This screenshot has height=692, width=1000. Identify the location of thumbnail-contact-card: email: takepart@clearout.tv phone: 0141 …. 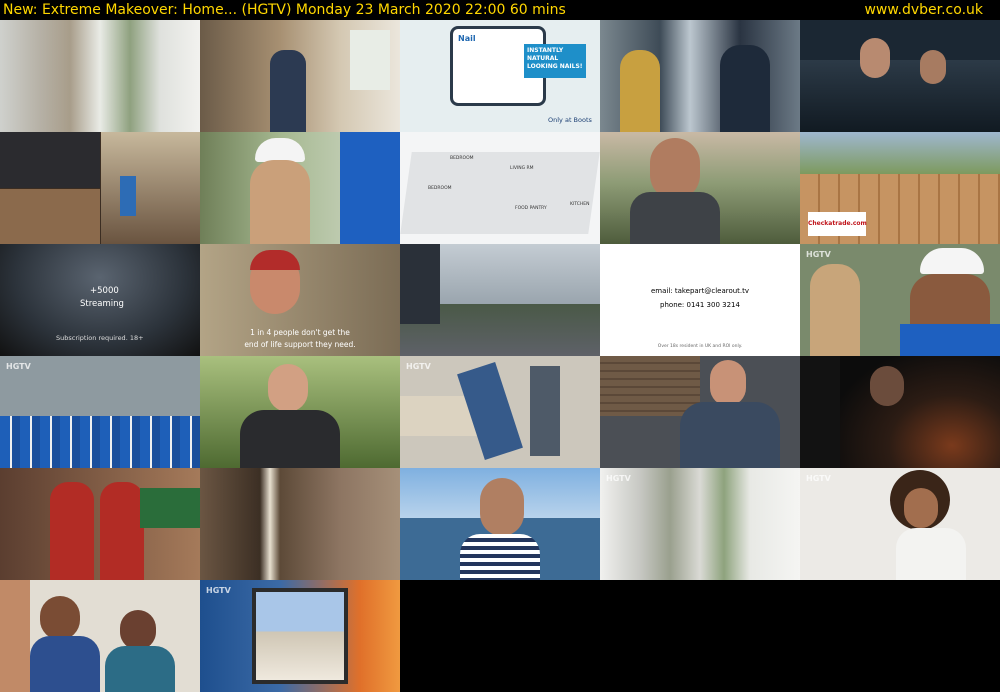
(700, 300).